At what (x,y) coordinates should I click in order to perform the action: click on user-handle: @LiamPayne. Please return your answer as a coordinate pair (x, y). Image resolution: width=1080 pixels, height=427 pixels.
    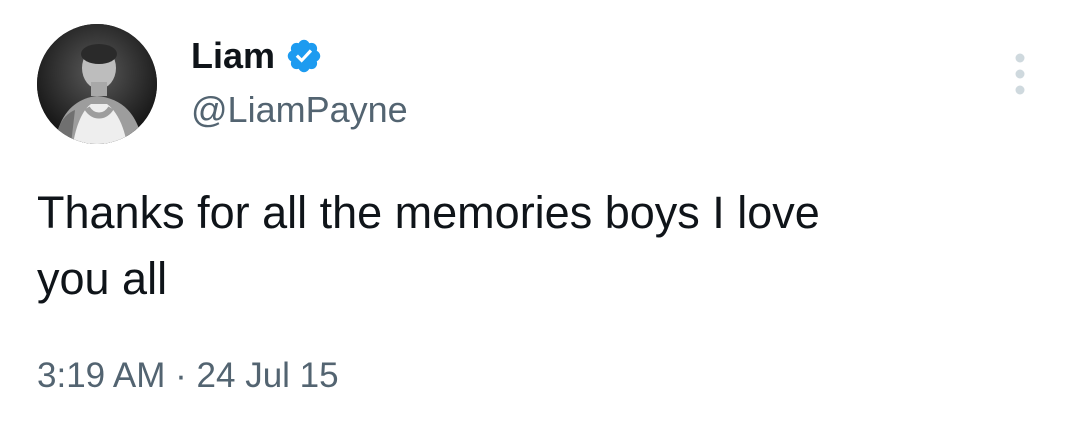
    Looking at the image, I should click on (299, 110).